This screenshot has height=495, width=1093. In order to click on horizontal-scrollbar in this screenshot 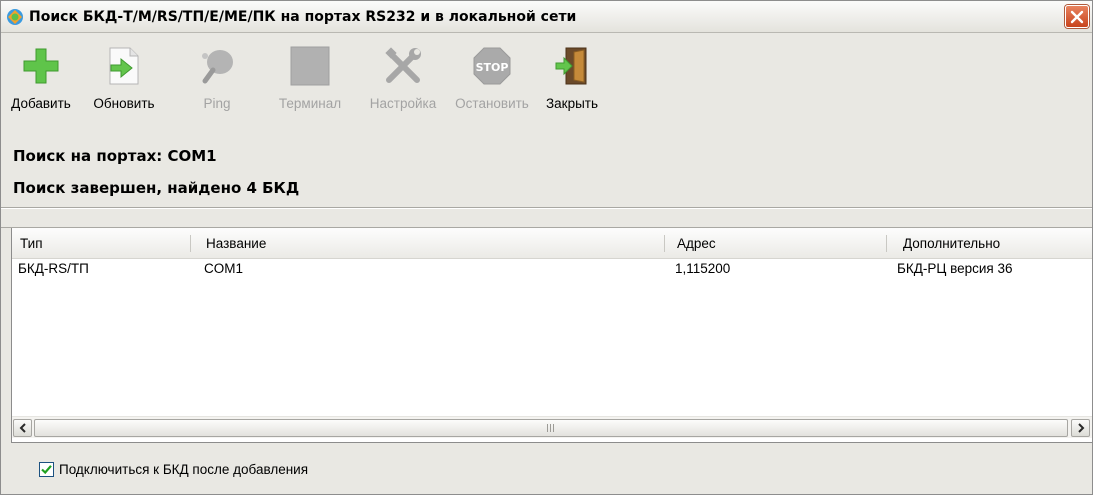, I will do `click(552, 427)`.